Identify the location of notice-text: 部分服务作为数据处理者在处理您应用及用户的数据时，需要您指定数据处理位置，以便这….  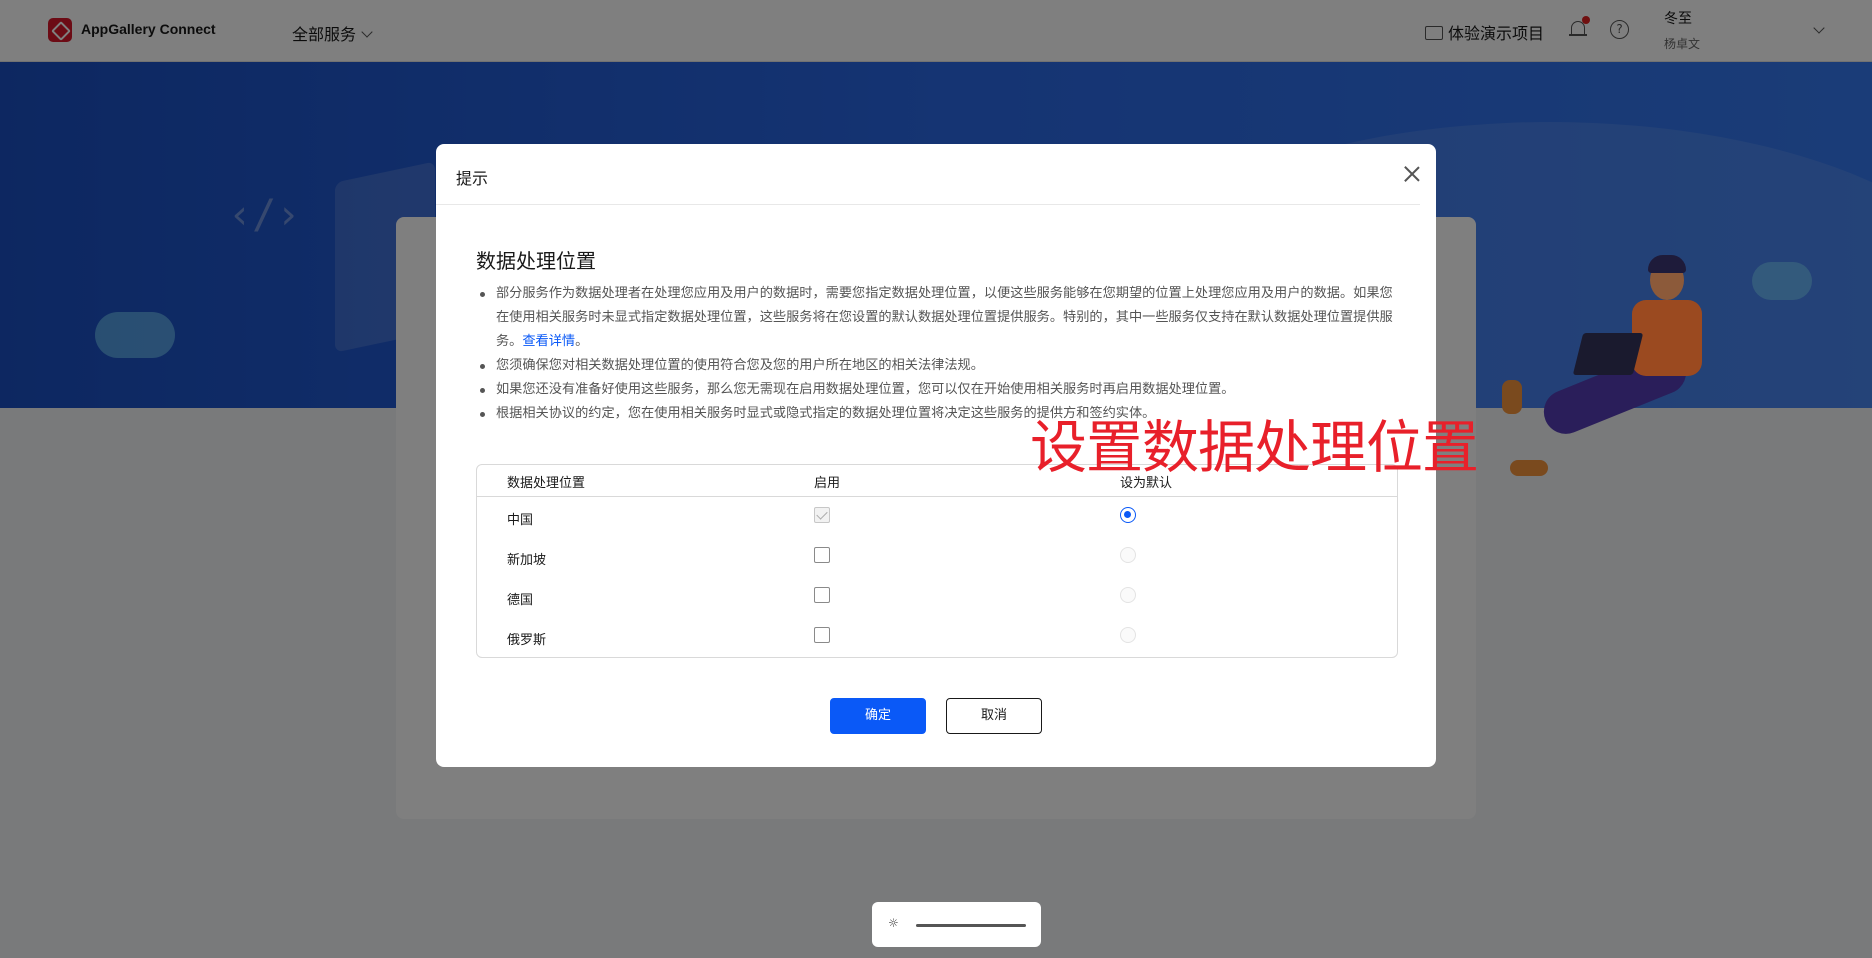
(944, 317).